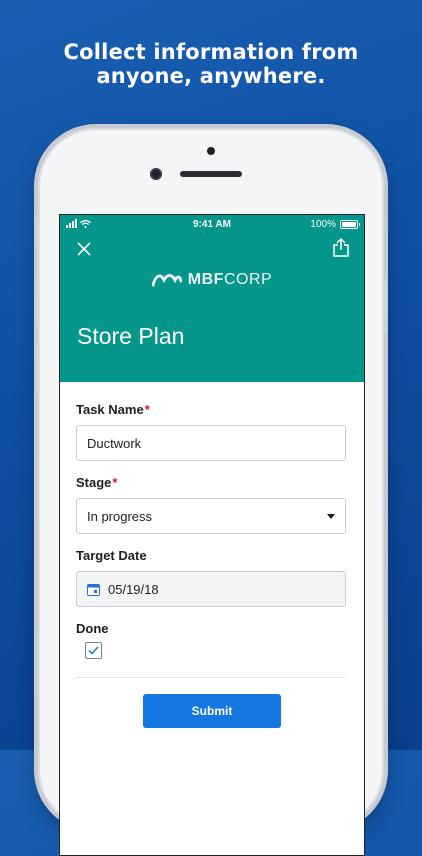 Image resolution: width=422 pixels, height=856 pixels. I want to click on target-date-field: Target Date 05/19/18, so click(212, 577).